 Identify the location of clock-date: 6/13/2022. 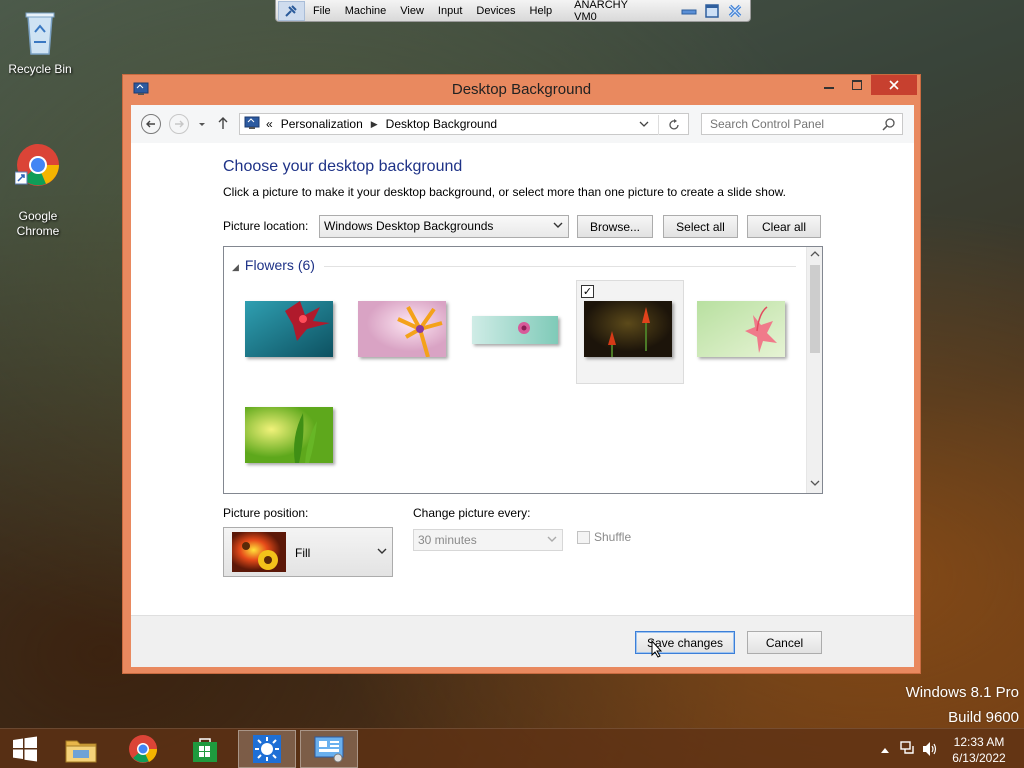
(979, 758).